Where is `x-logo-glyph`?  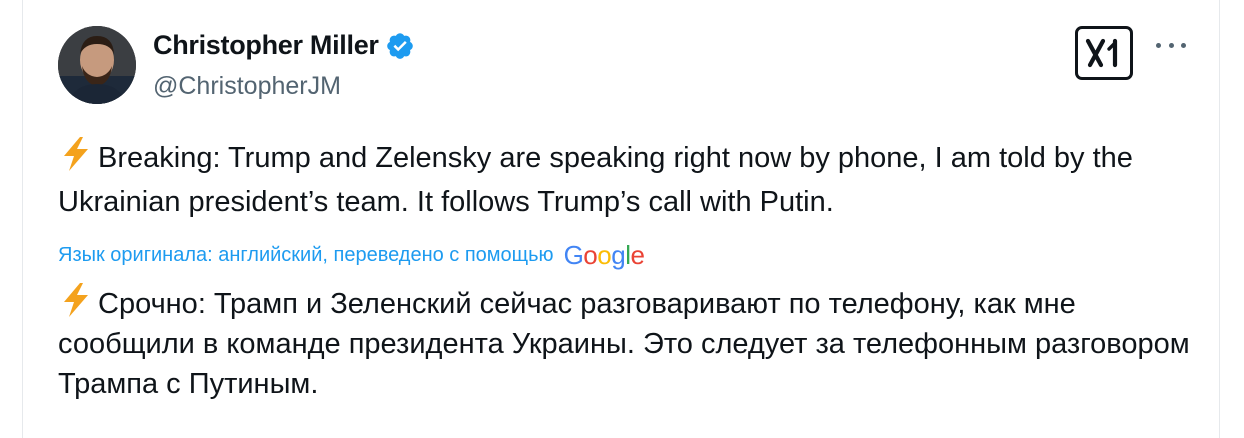 x-logo-glyph is located at coordinates (1101, 53).